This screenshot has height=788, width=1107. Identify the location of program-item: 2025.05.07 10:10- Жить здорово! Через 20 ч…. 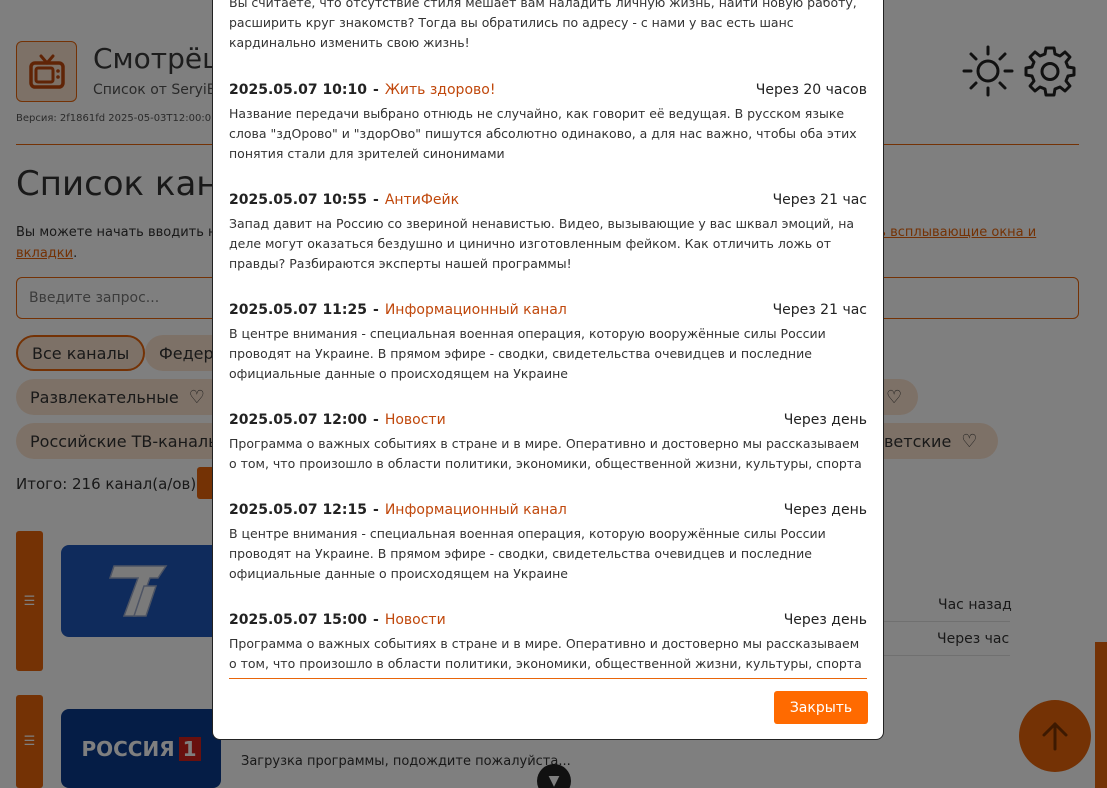
(548, 123).